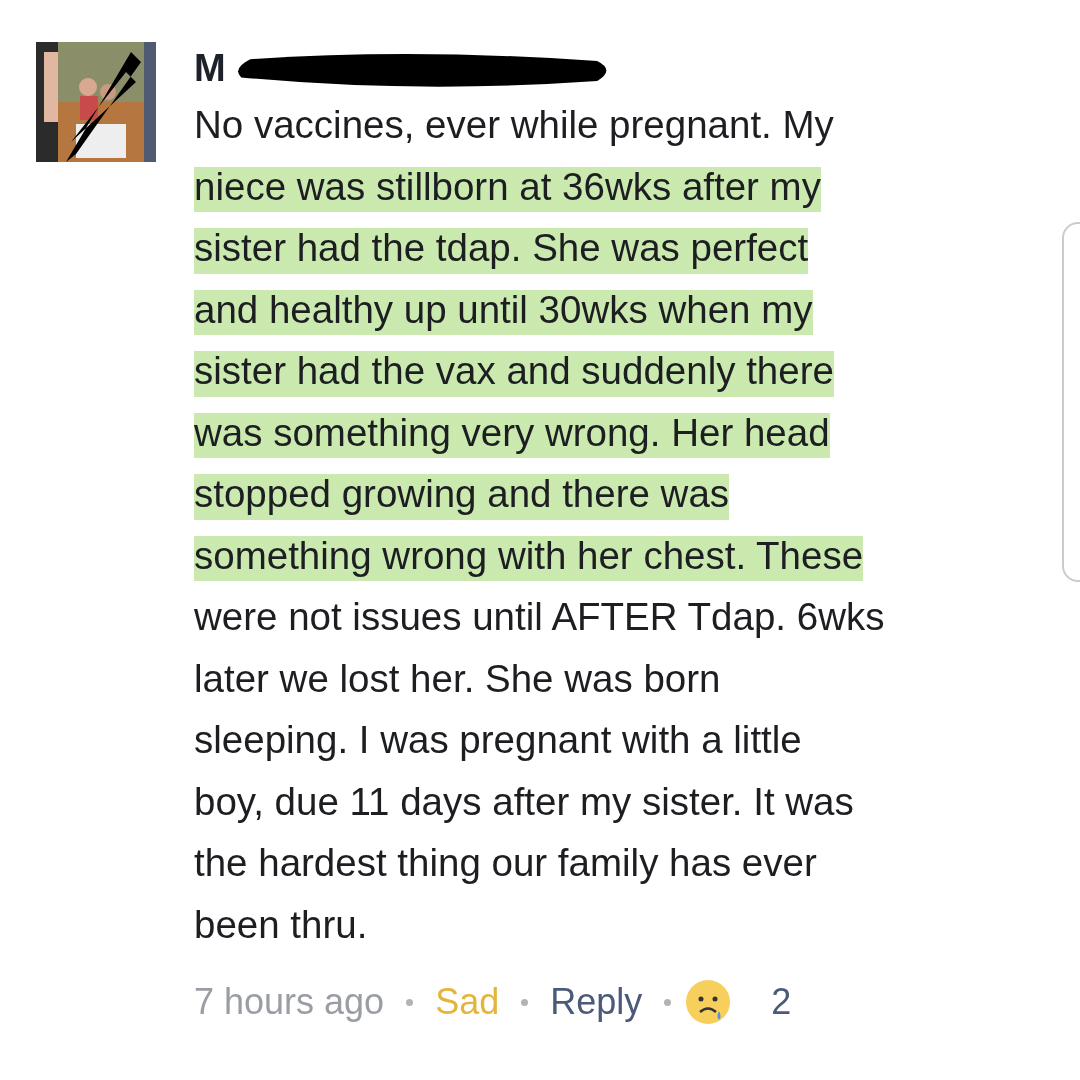 This screenshot has height=1080, width=1080. Describe the element at coordinates (281, 924) in the screenshot. I see `comment-line: been thru.` at that location.